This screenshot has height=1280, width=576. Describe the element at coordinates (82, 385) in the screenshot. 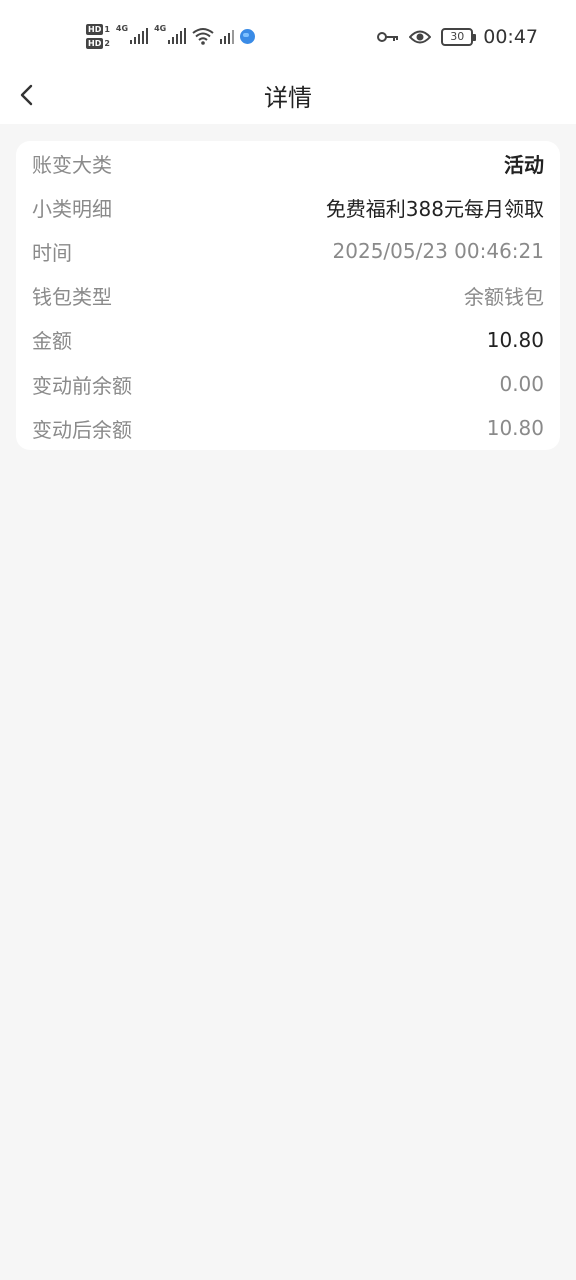

I see `balance-before-label: 变动前余额` at that location.